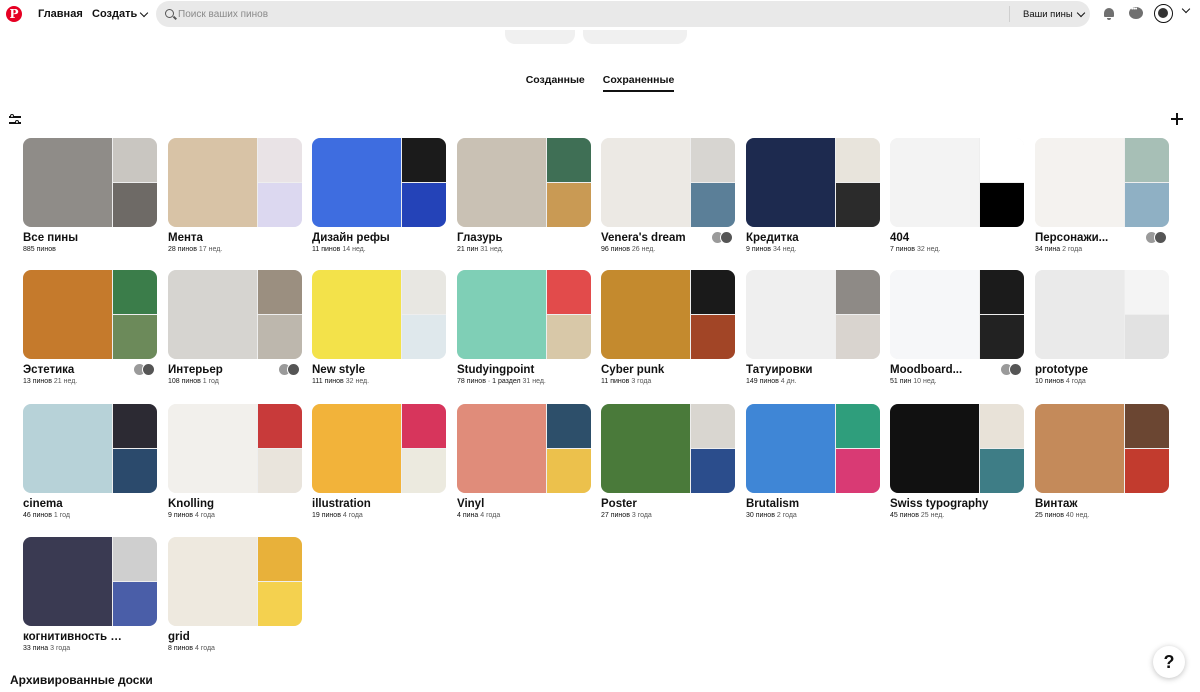 Image resolution: width=1200 pixels, height=692 pixels. I want to click on board-card: Эстетика 13 пинов 21 нед., so click(90, 327).